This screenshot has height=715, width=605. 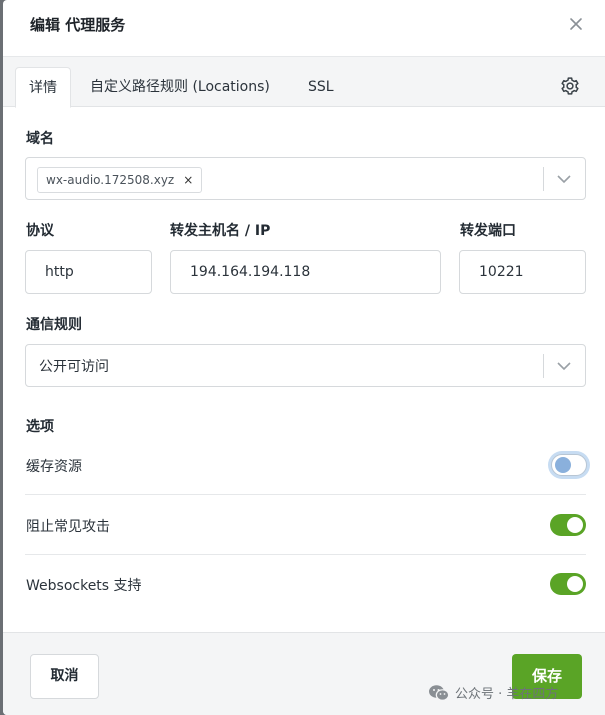 I want to click on domain-tag-value: wx-audio.172508.xyz, so click(x=110, y=180).